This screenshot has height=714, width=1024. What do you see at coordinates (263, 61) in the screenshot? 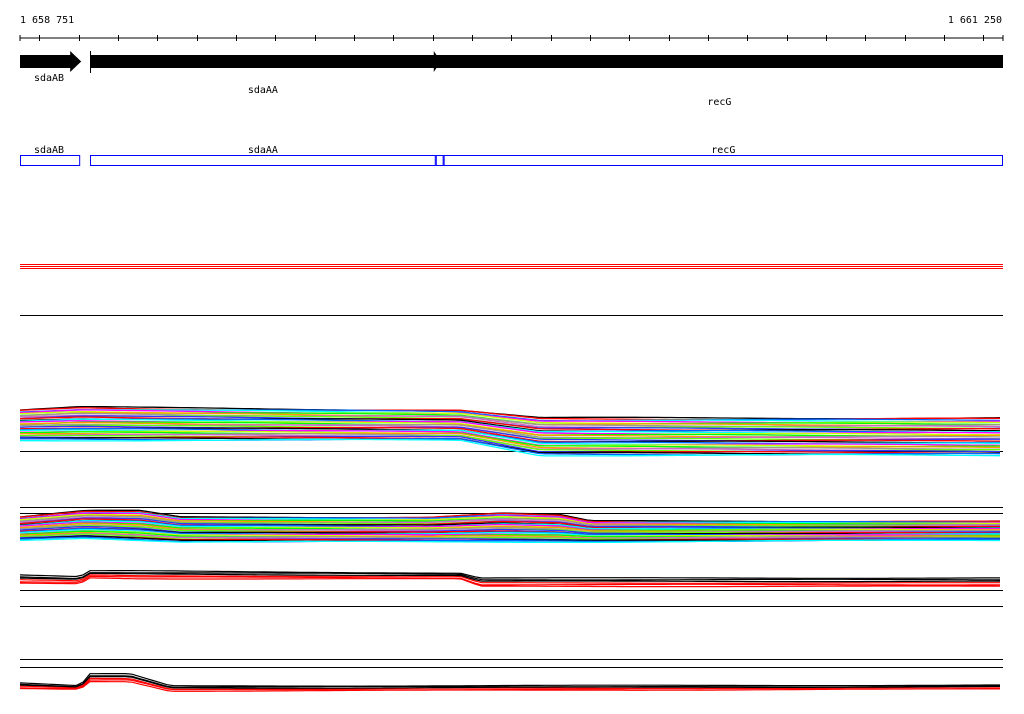
I see `gene-sdaAA` at bounding box center [263, 61].